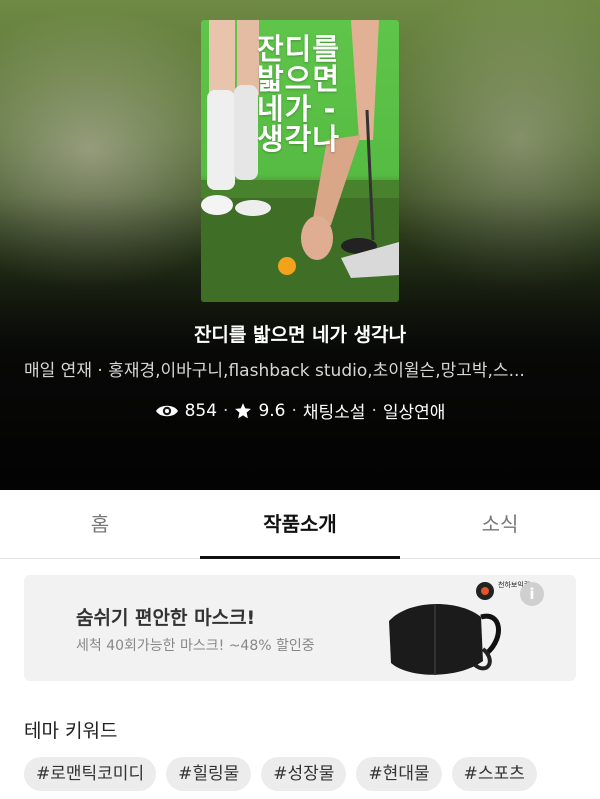  Describe the element at coordinates (209, 774) in the screenshot. I see `keyword-chip: #힐링물` at that location.